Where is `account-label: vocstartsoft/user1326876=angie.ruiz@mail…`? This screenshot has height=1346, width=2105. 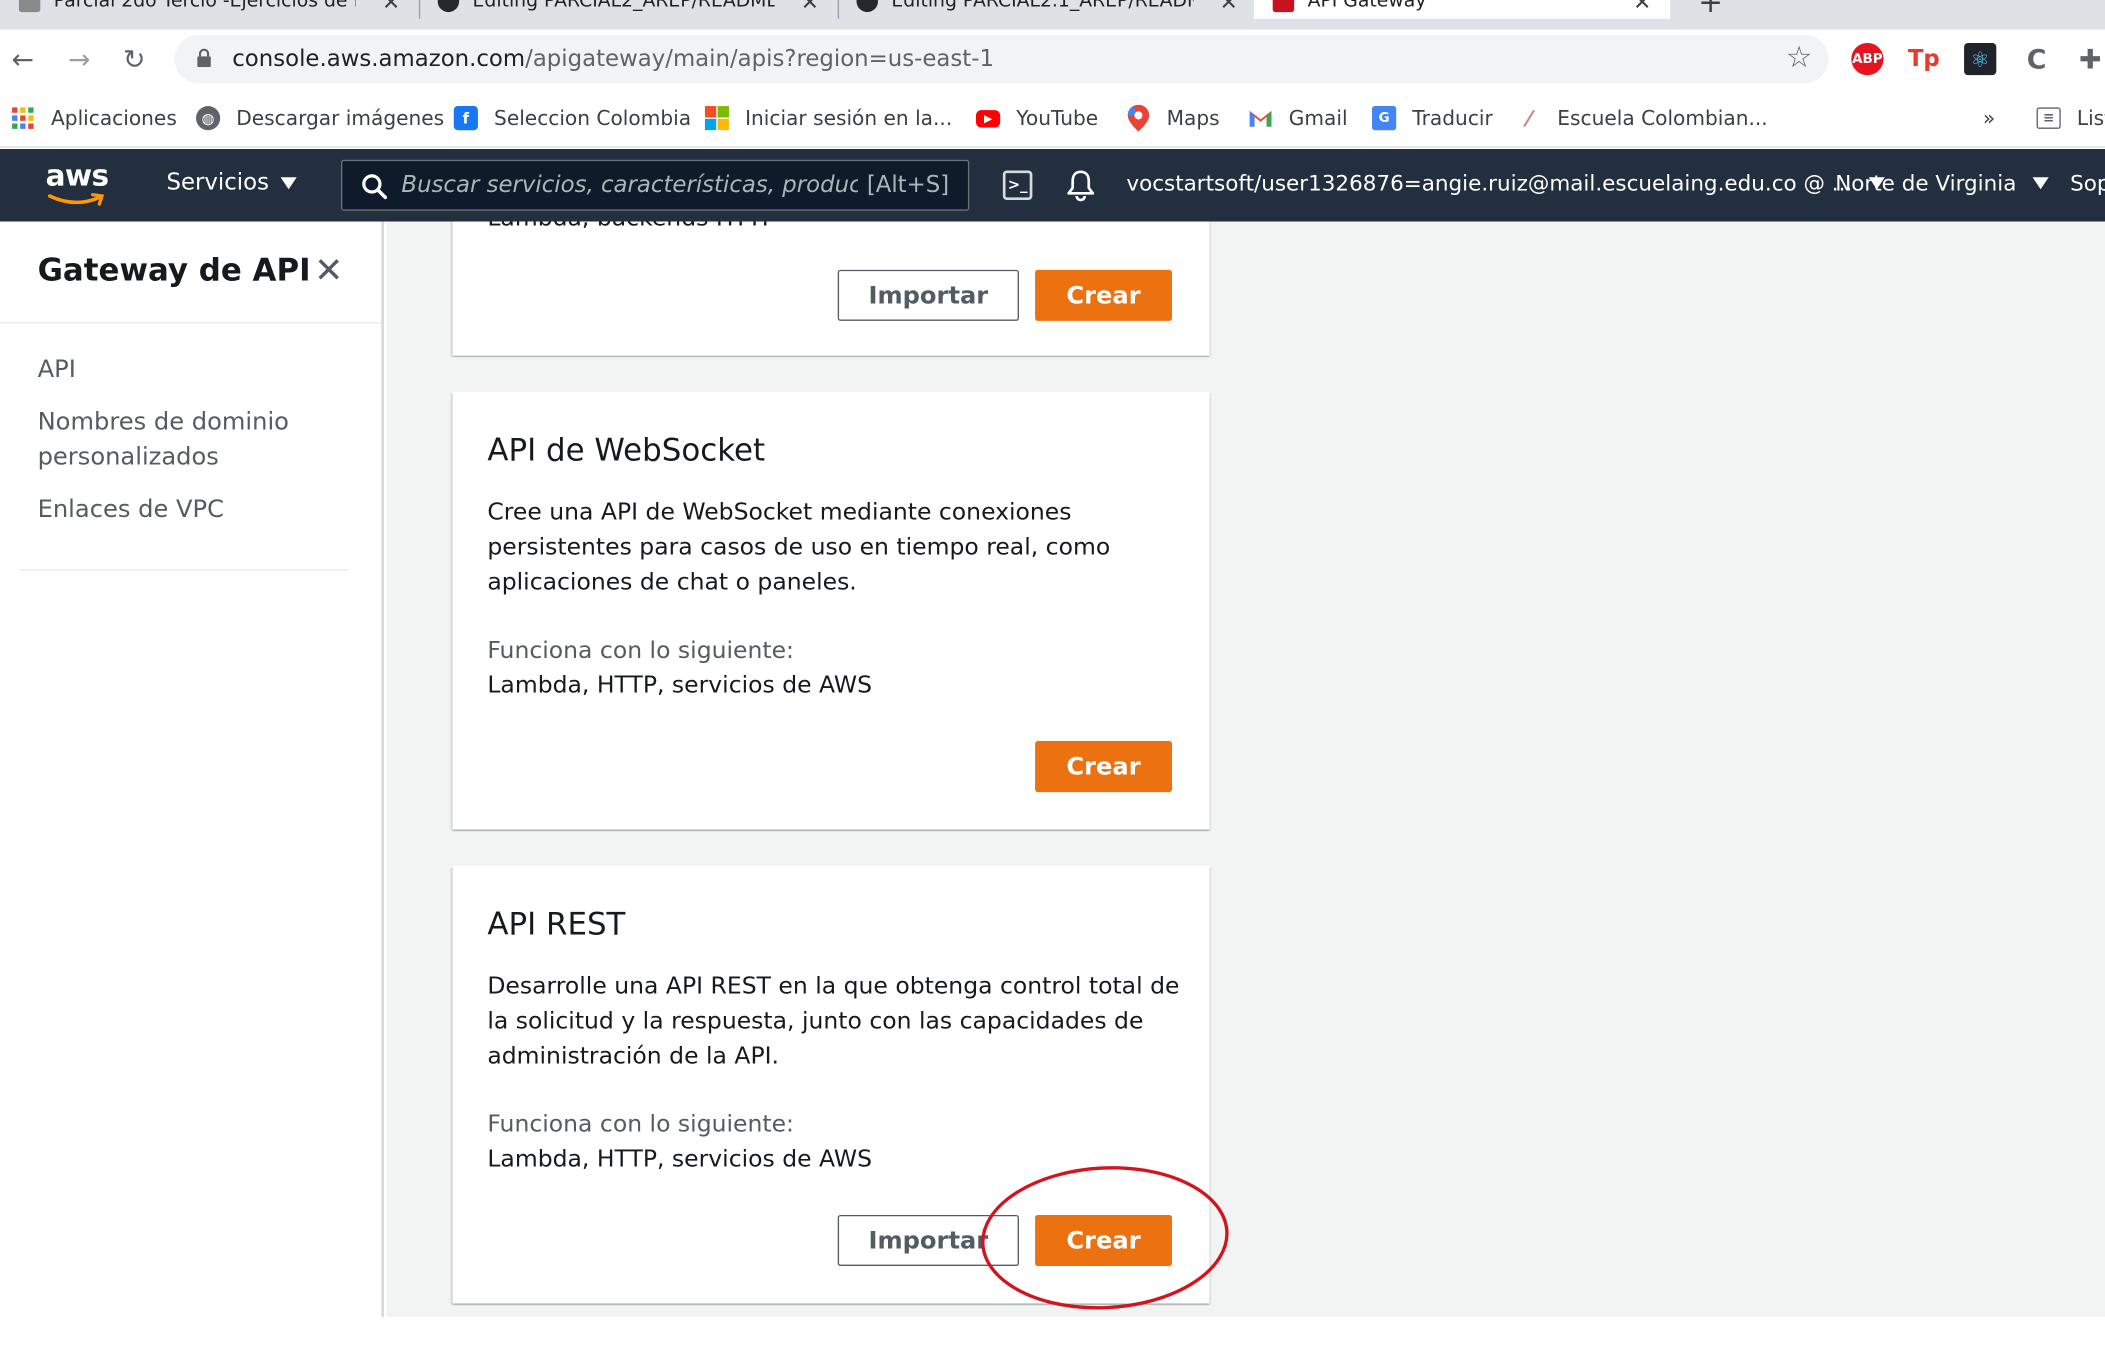
account-label: vocstartsoft/user1326876=angie.ruiz@mail… is located at coordinates (1489, 183).